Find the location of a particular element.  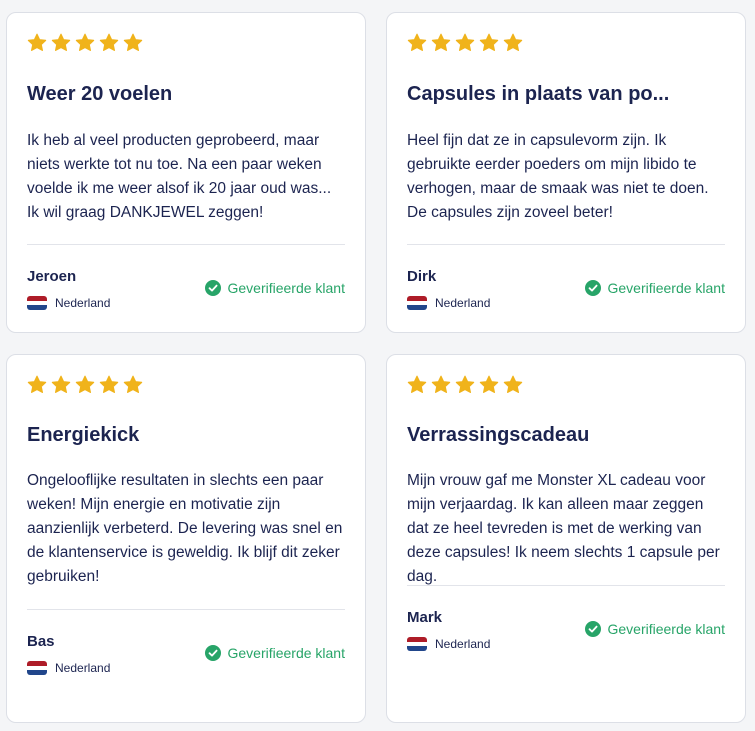

review-author: Jeroen is located at coordinates (52, 276).